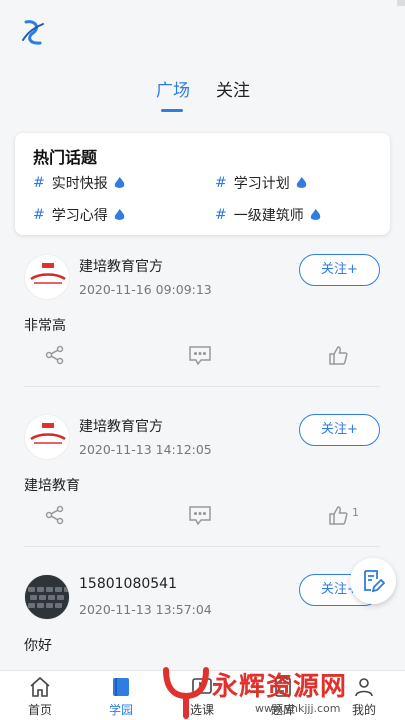 The width and height of the screenshot is (405, 720). I want to click on app-logo-icon, so click(33, 32).